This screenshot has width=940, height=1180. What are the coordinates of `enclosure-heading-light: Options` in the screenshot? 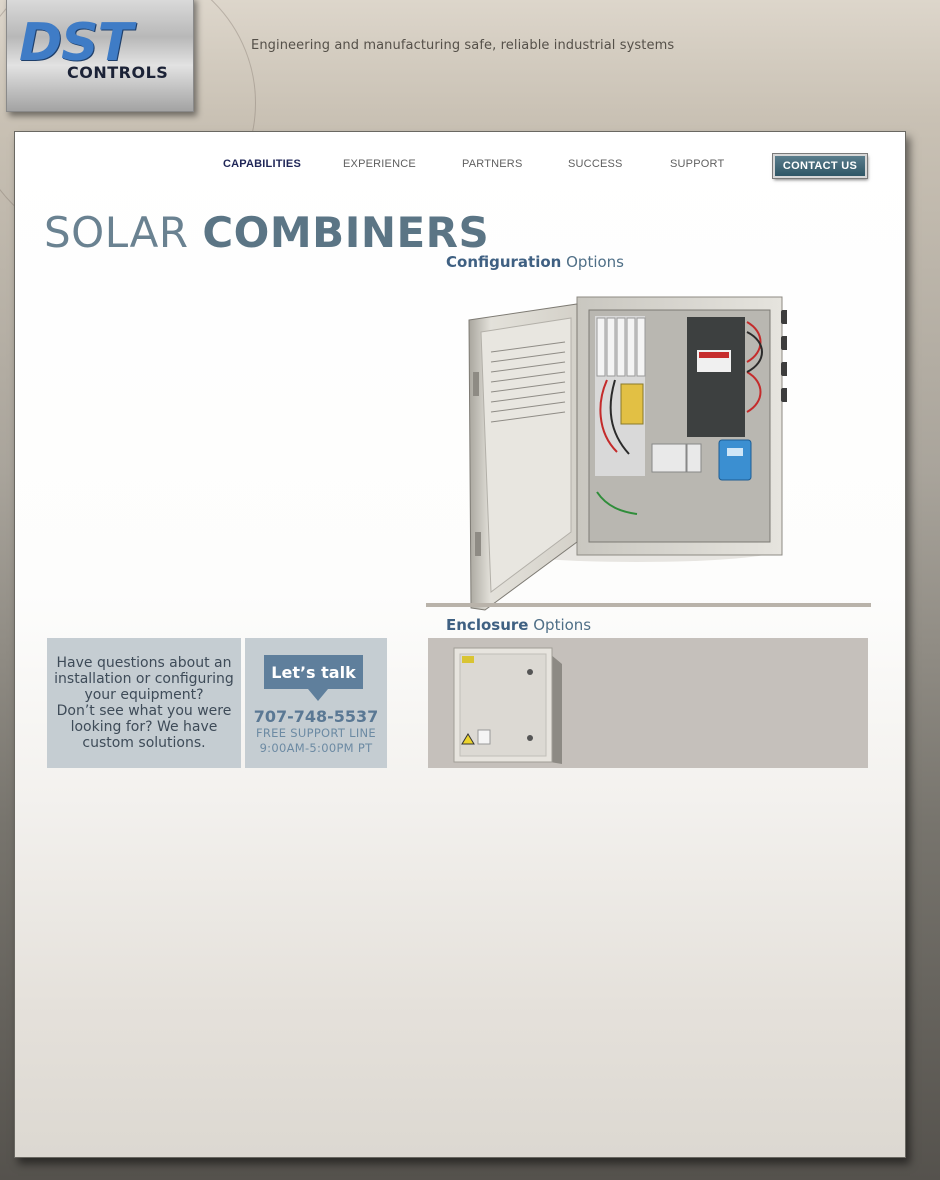 It's located at (562, 625).